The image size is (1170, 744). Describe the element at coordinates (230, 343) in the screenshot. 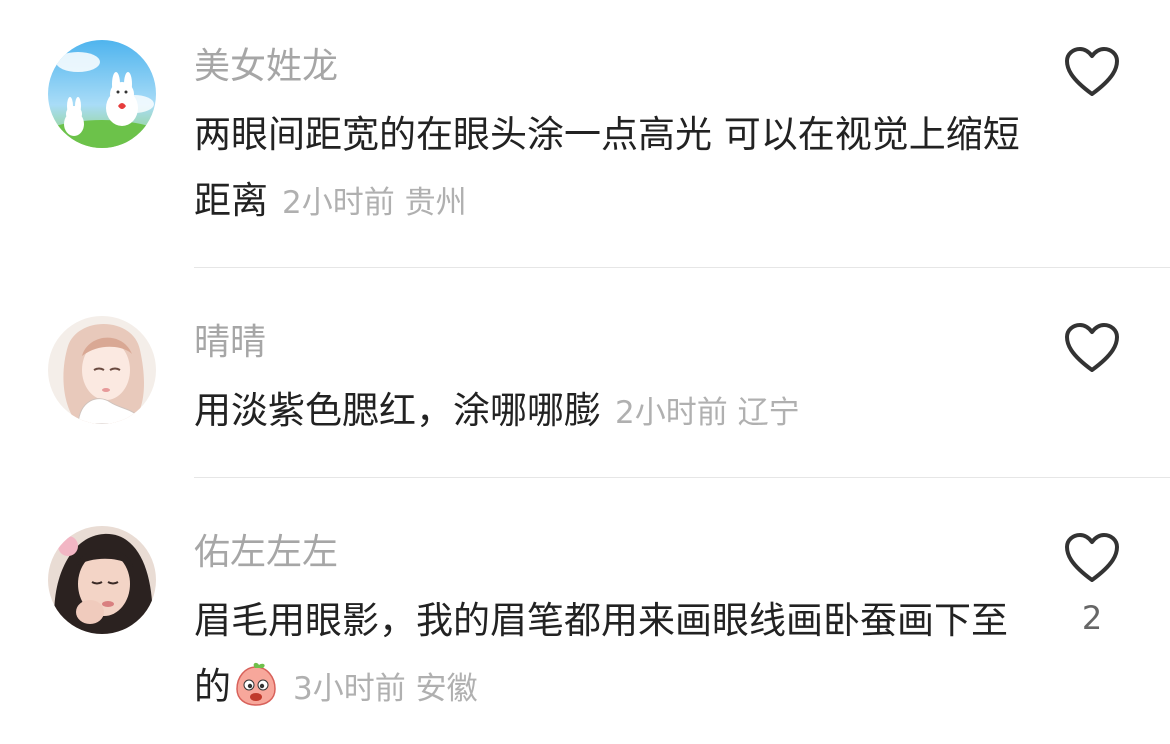

I see `username: 晴晴` at that location.